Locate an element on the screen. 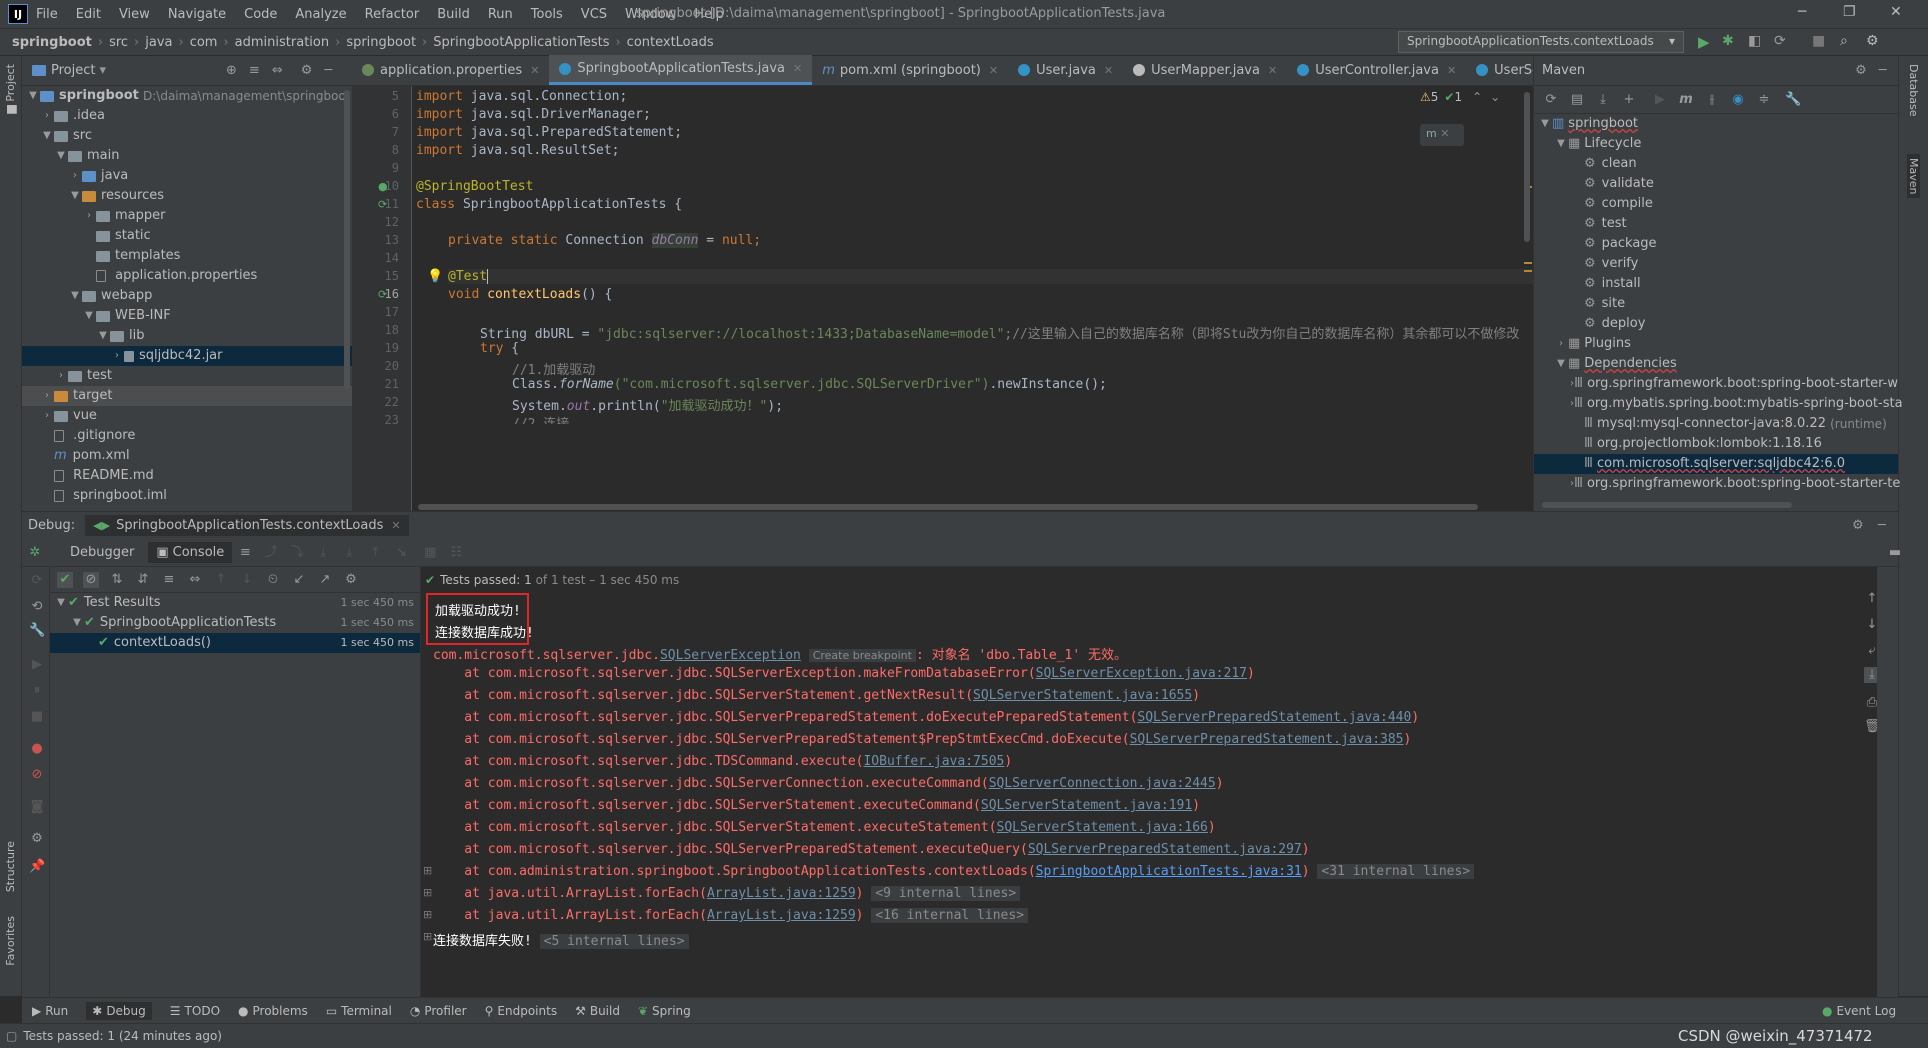 Image resolution: width=1928 pixels, height=1048 pixels. locate-icon: ⊕ is located at coordinates (231, 70).